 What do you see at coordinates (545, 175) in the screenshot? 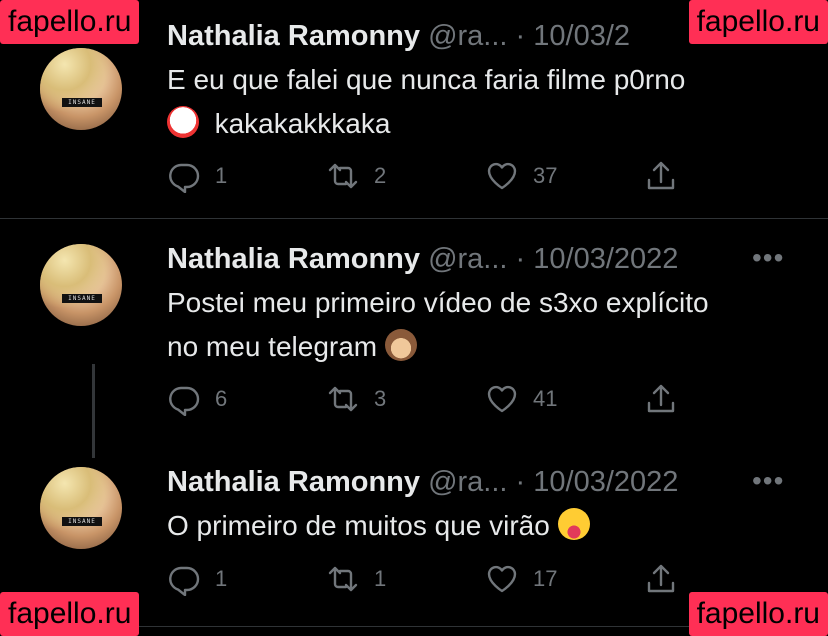
I see `like-count: 37` at bounding box center [545, 175].